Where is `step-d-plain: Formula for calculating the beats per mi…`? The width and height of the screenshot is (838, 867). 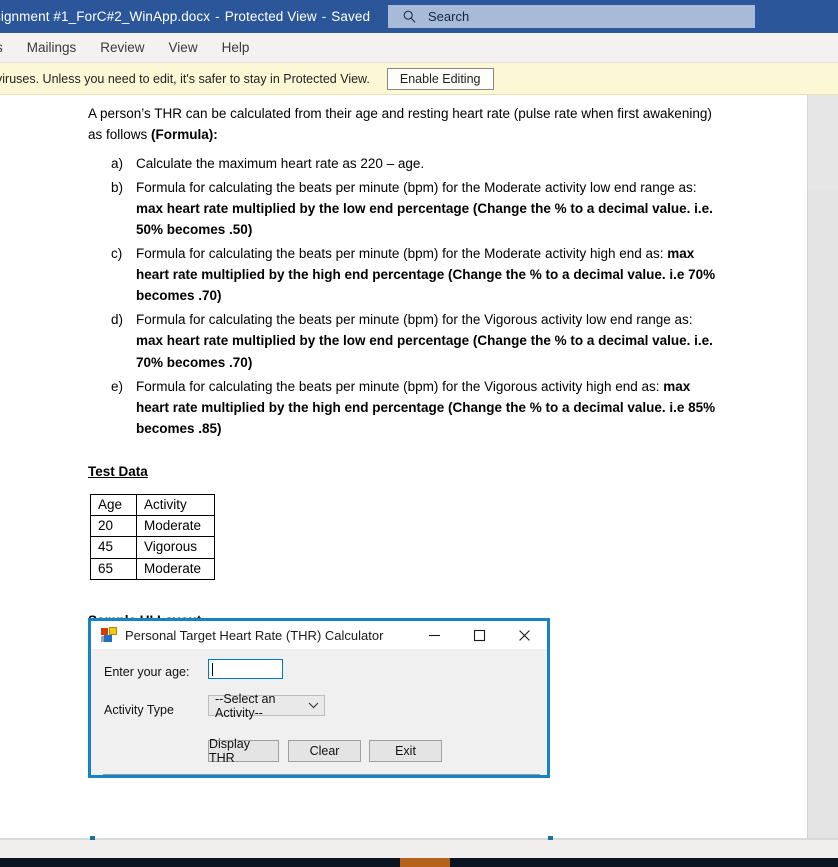
step-d-plain: Formula for calculating the beats per mi… is located at coordinates (414, 320).